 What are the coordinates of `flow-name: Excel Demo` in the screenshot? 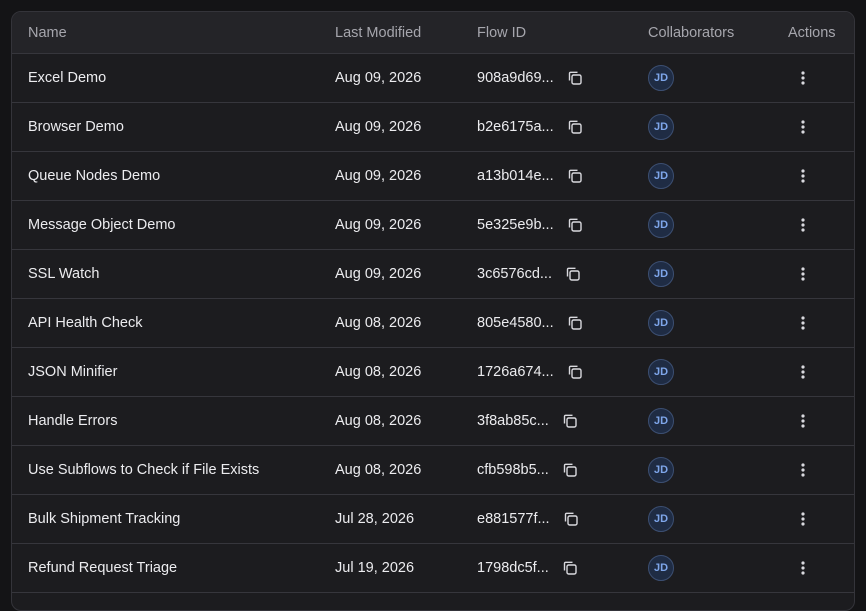 It's located at (67, 78).